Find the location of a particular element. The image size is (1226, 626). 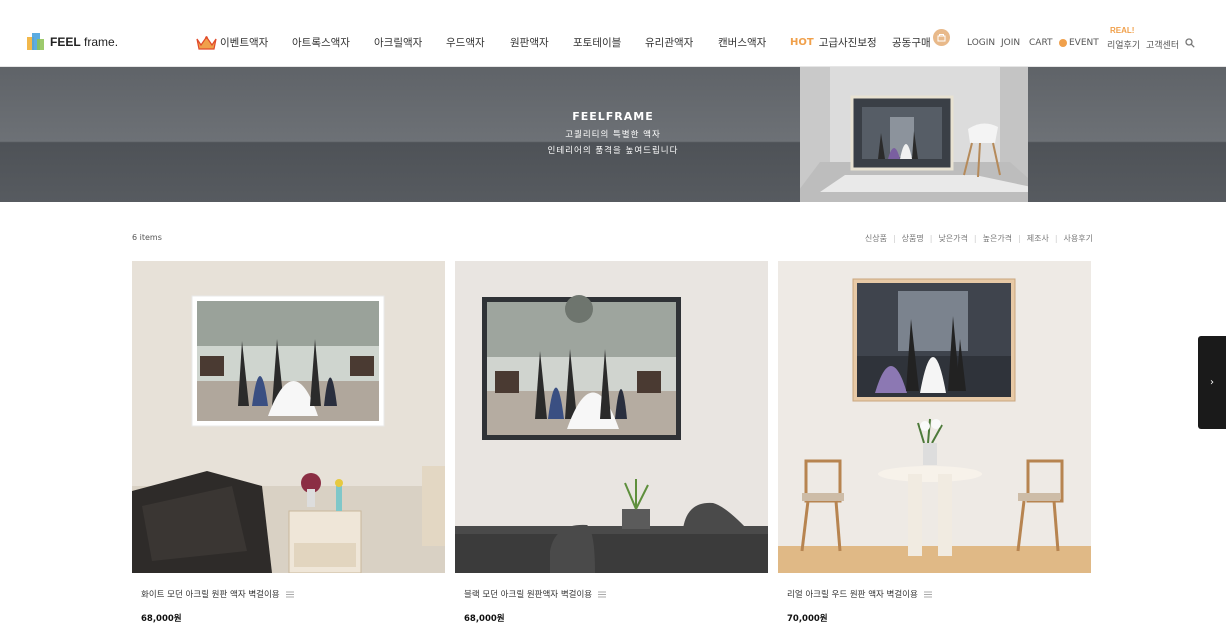

nav-item-group-photo-frame: 원판액자 is located at coordinates (541, 42).